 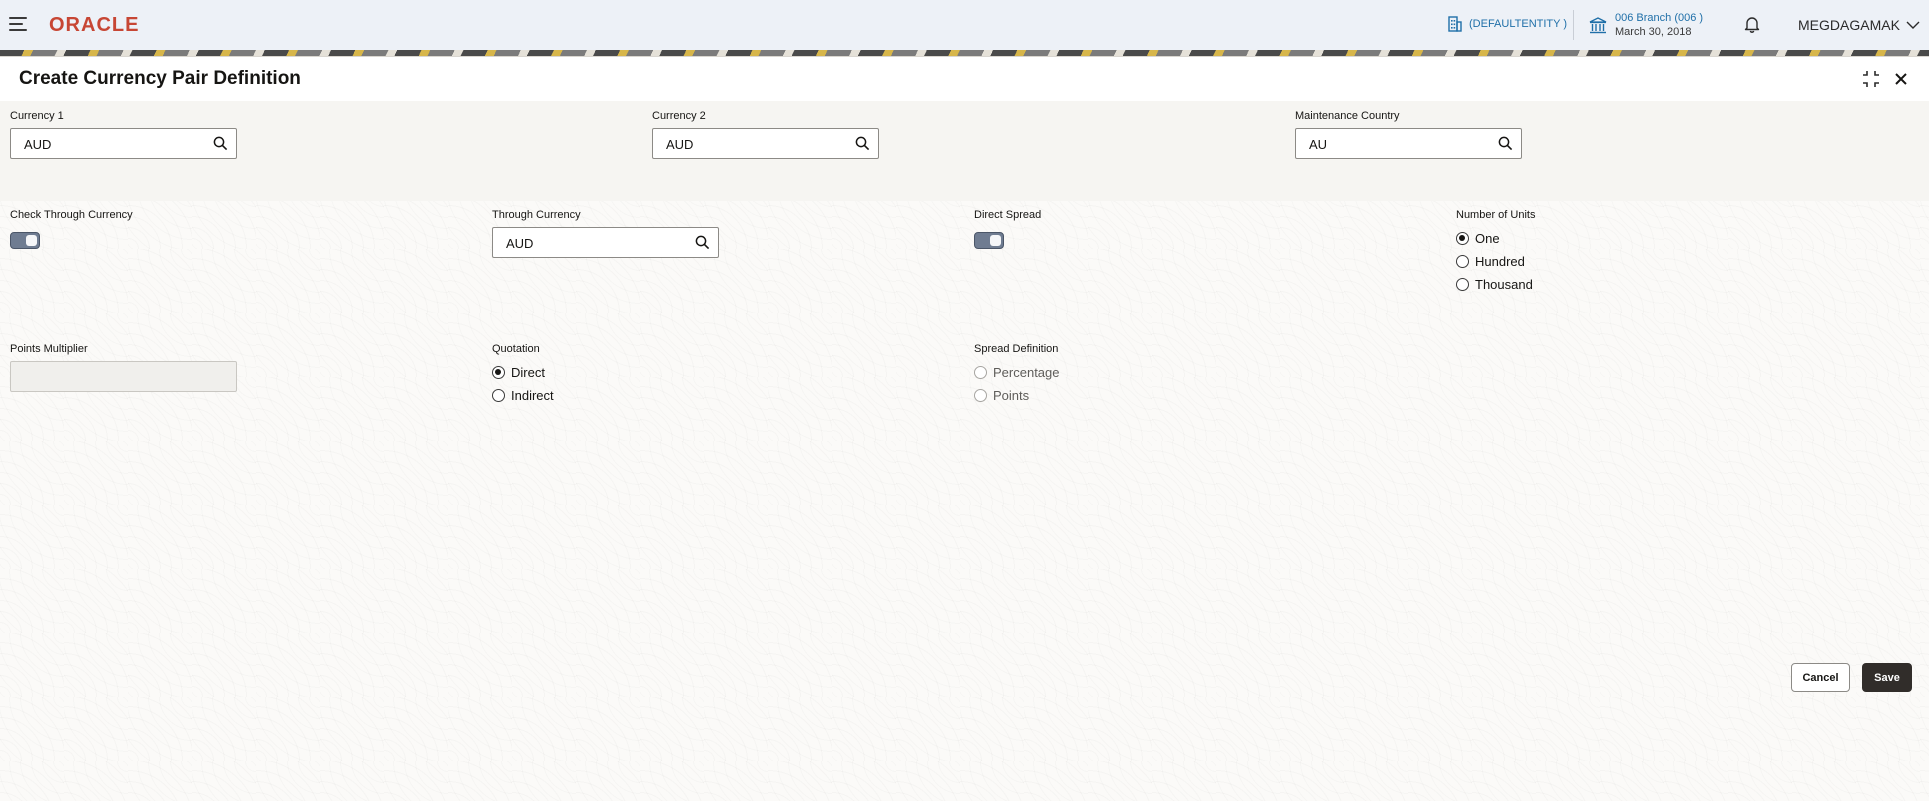 What do you see at coordinates (37, 116) in the screenshot?
I see `currency1-label: Currency 1` at bounding box center [37, 116].